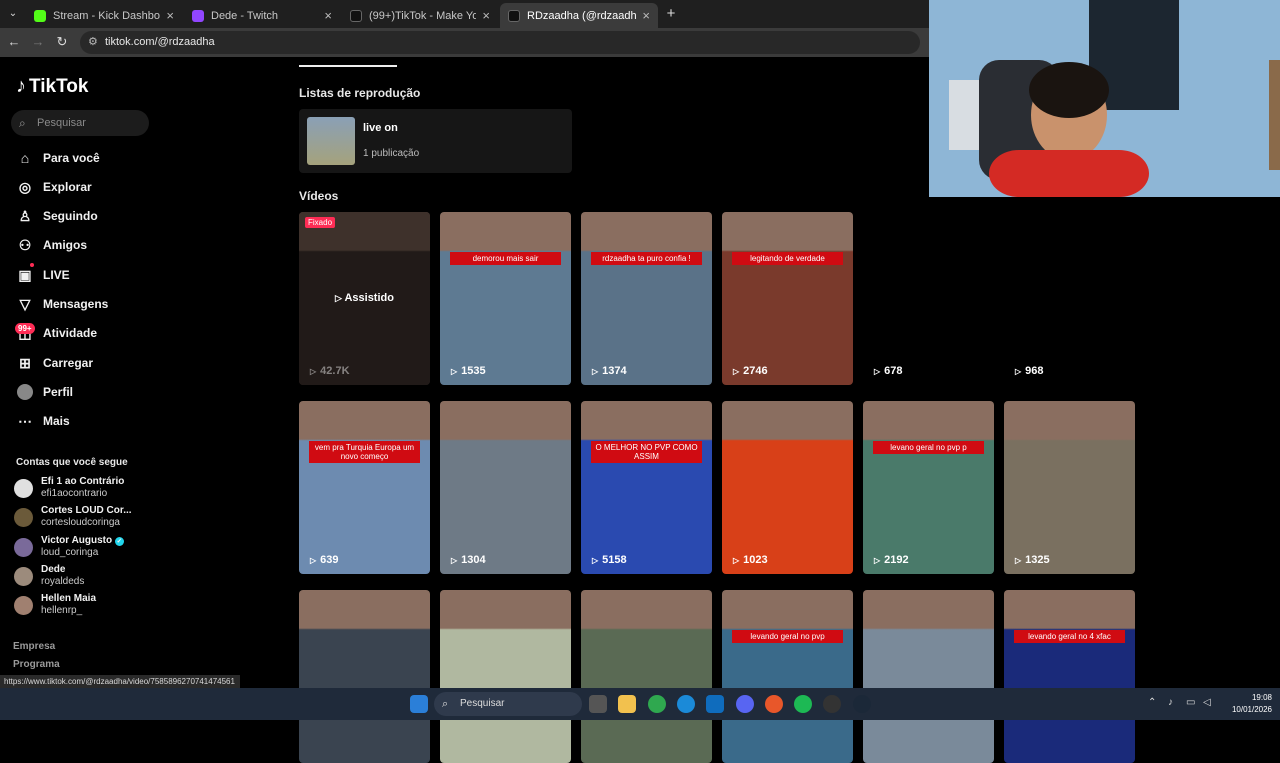 The image size is (1280, 763). I want to click on video-card: legitando de verdade ▷ 2746, so click(787, 298).